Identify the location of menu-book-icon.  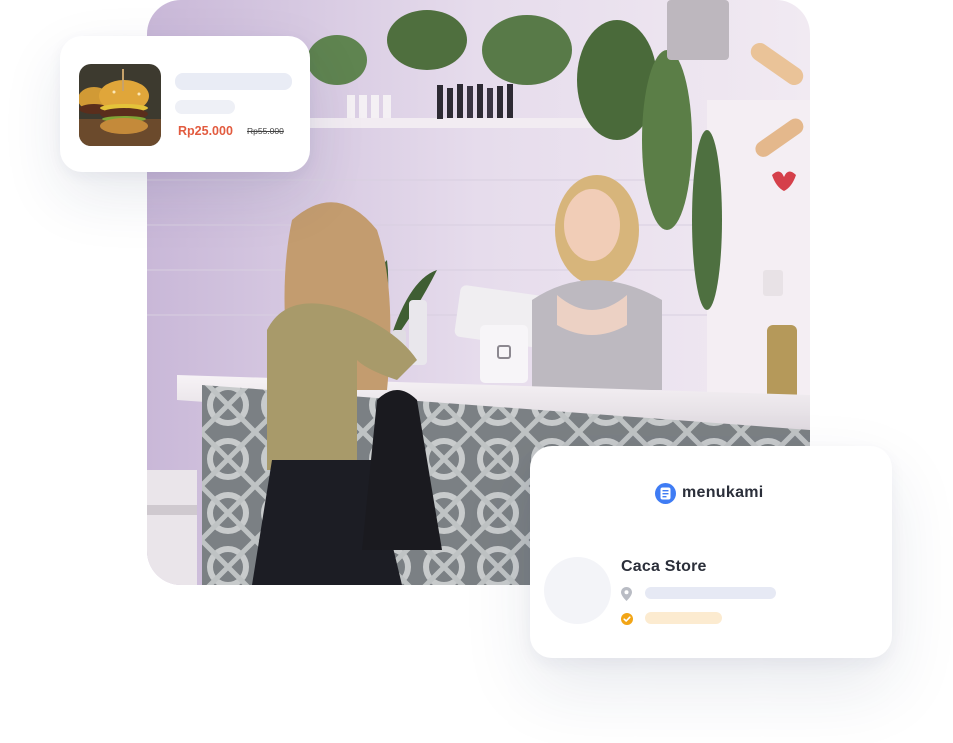
(665, 493).